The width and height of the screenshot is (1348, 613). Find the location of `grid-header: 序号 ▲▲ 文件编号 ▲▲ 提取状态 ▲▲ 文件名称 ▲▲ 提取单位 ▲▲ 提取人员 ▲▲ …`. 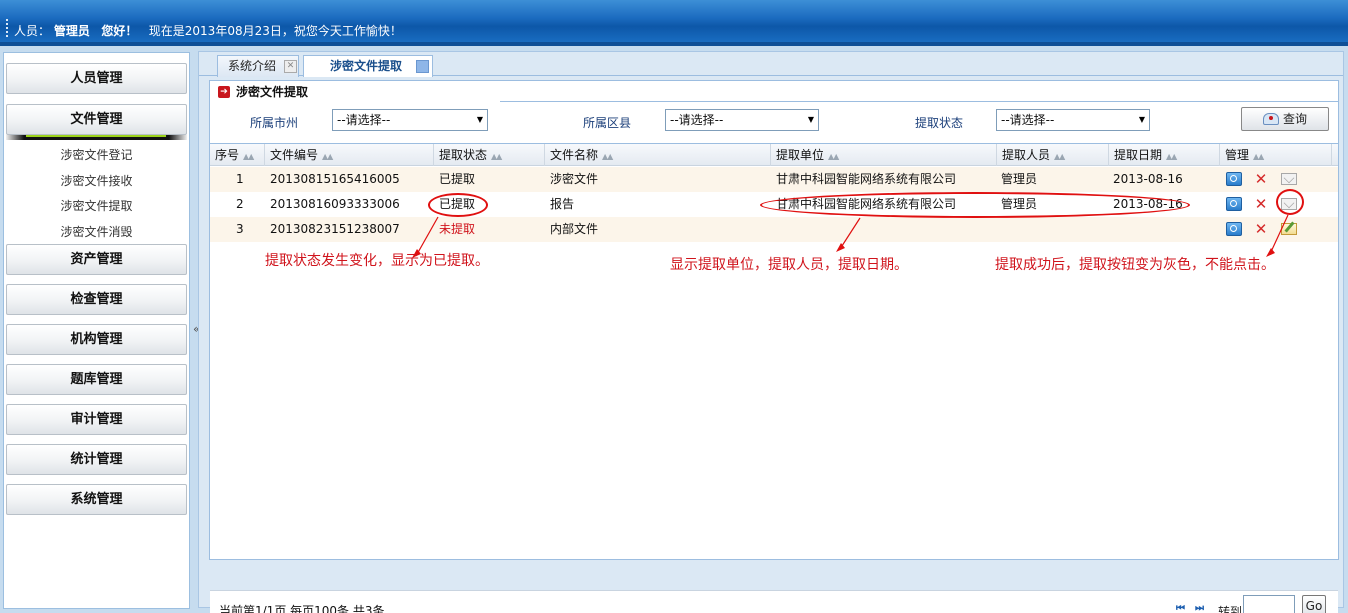

grid-header: 序号 ▲▲ 文件编号 ▲▲ 提取状态 ▲▲ 文件名称 ▲▲ 提取单位 ▲▲ 提取人员 ▲▲ … is located at coordinates (774, 155).